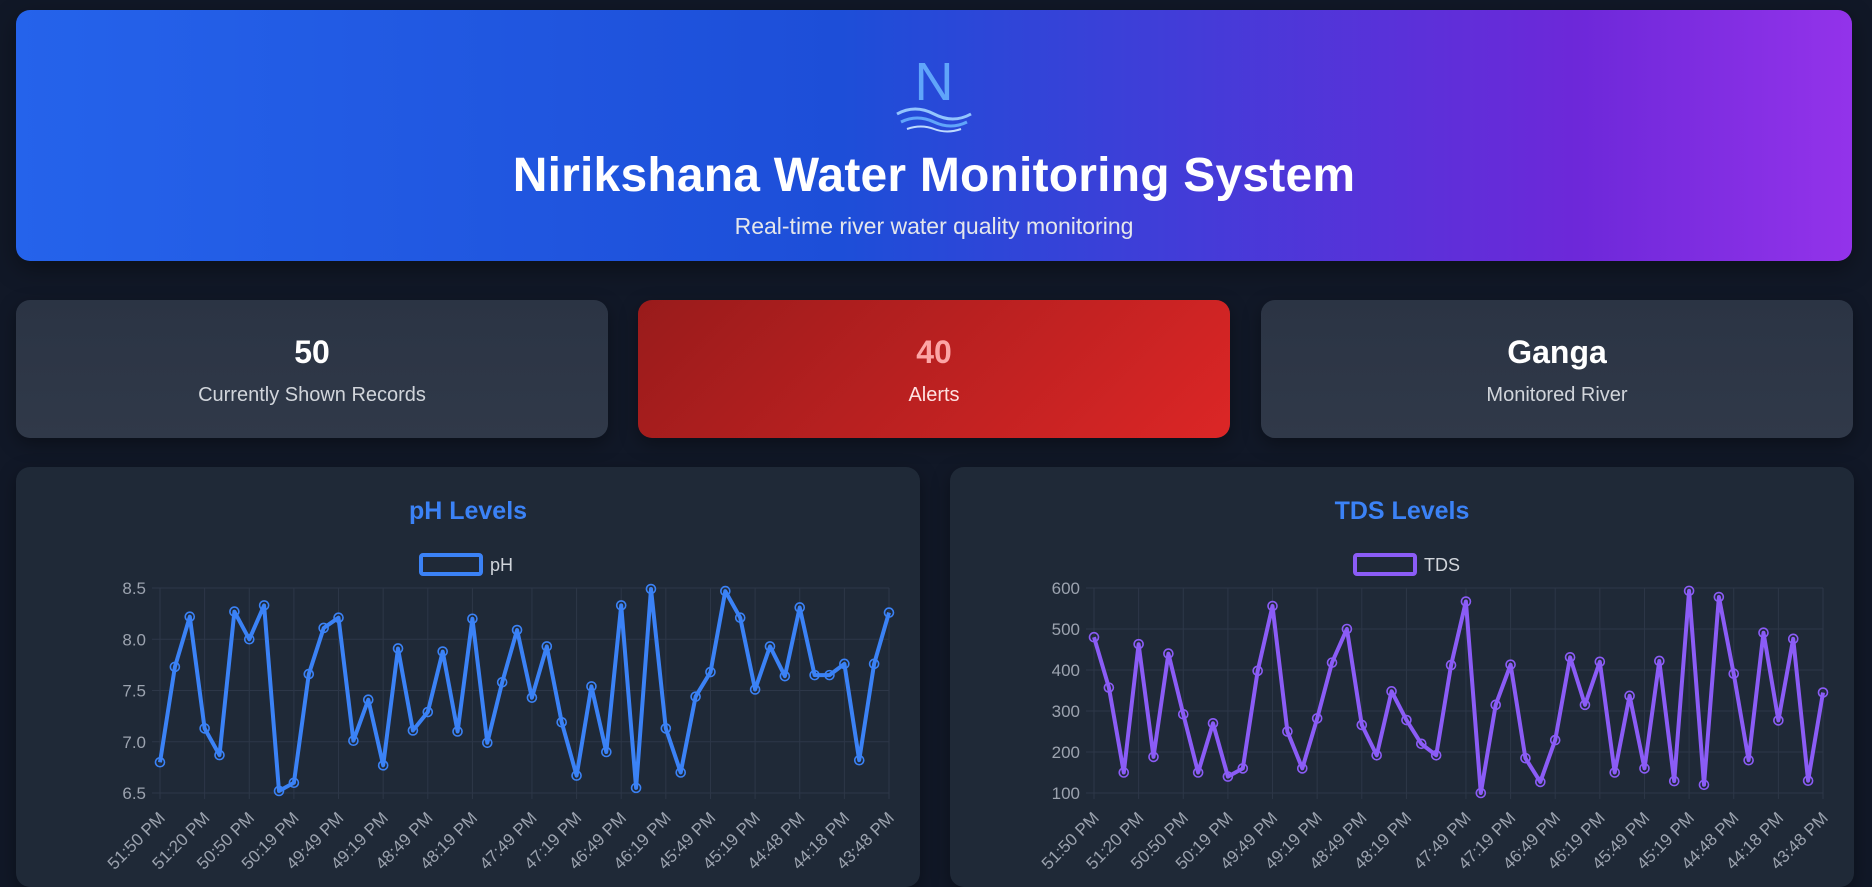  What do you see at coordinates (934, 352) in the screenshot?
I see `stat-value-alerts: 40` at bounding box center [934, 352].